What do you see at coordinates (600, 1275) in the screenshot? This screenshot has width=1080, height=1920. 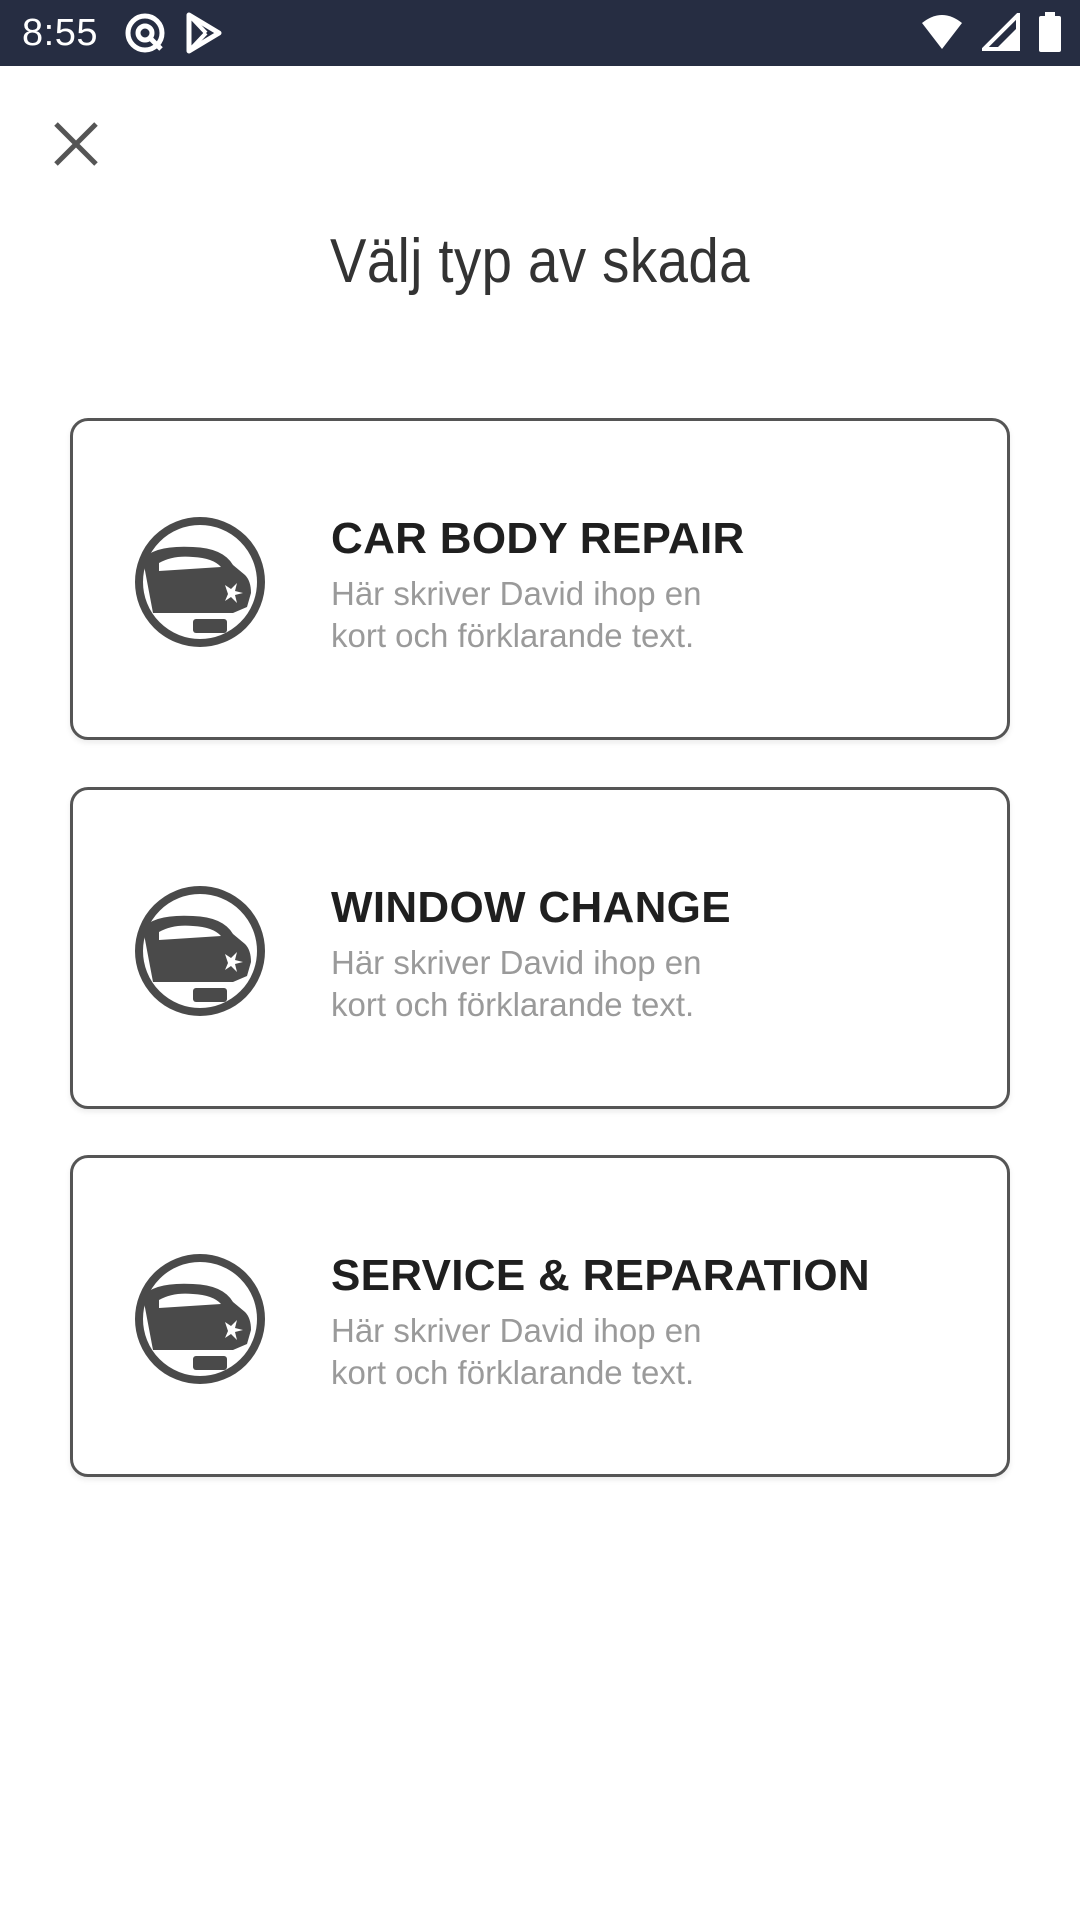 I see `card-title: SERVICE & REPARATION` at bounding box center [600, 1275].